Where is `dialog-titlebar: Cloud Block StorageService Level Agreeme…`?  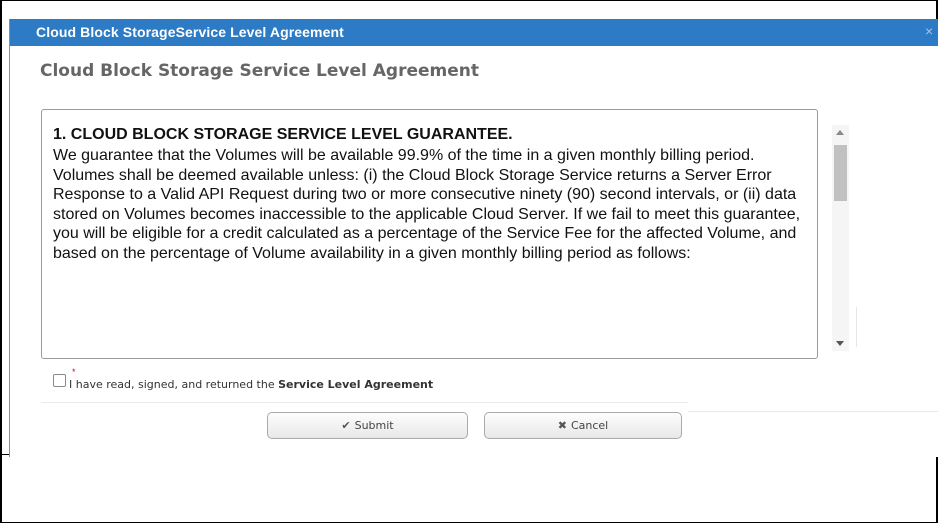 dialog-titlebar: Cloud Block StorageService Level Agreeme… is located at coordinates (474, 32).